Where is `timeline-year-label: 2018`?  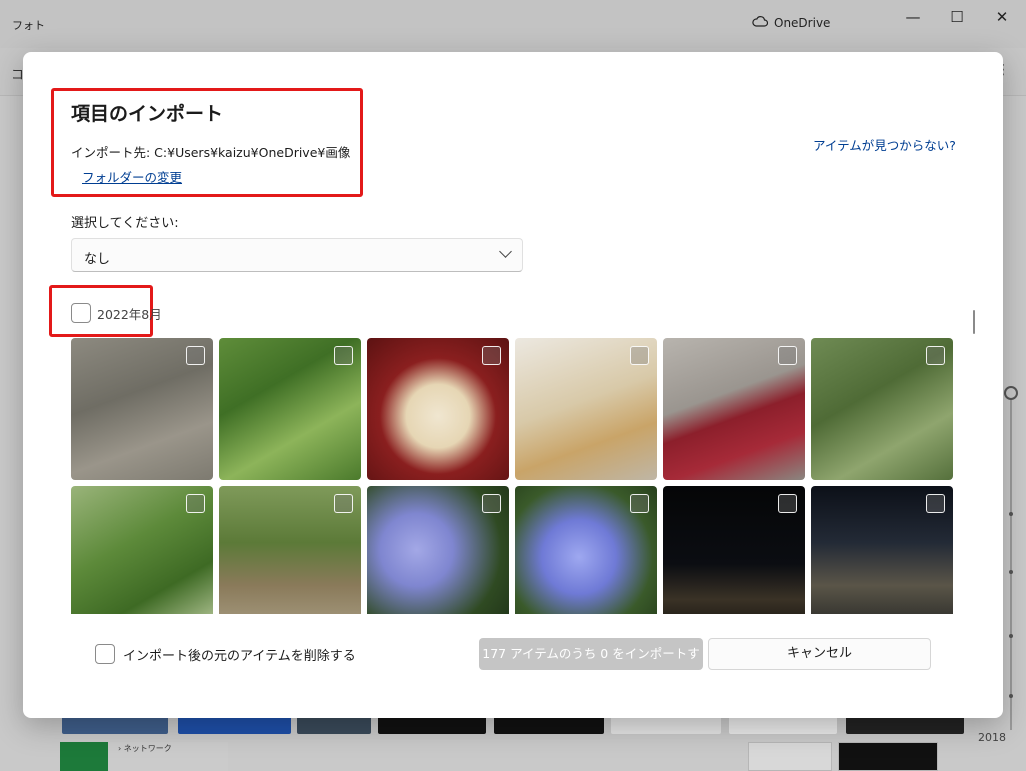 timeline-year-label: 2018 is located at coordinates (992, 737).